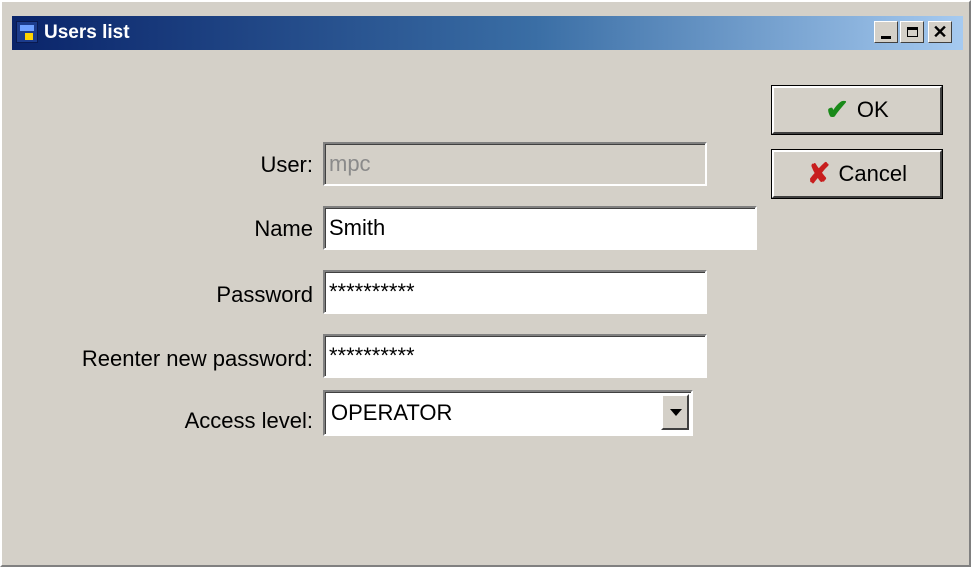  Describe the element at coordinates (392, 412) in the screenshot. I see `access-level-value: OPERATOR` at that location.